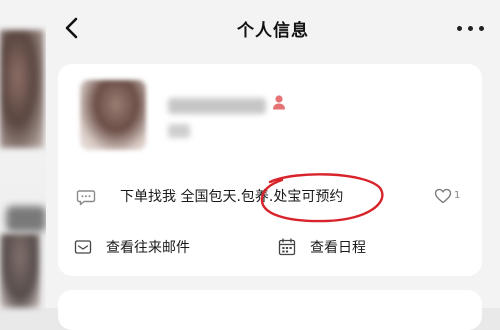 This screenshot has width=500, height=330. What do you see at coordinates (338, 248) in the screenshot?
I see `view-schedule-label: 查看日程` at bounding box center [338, 248].